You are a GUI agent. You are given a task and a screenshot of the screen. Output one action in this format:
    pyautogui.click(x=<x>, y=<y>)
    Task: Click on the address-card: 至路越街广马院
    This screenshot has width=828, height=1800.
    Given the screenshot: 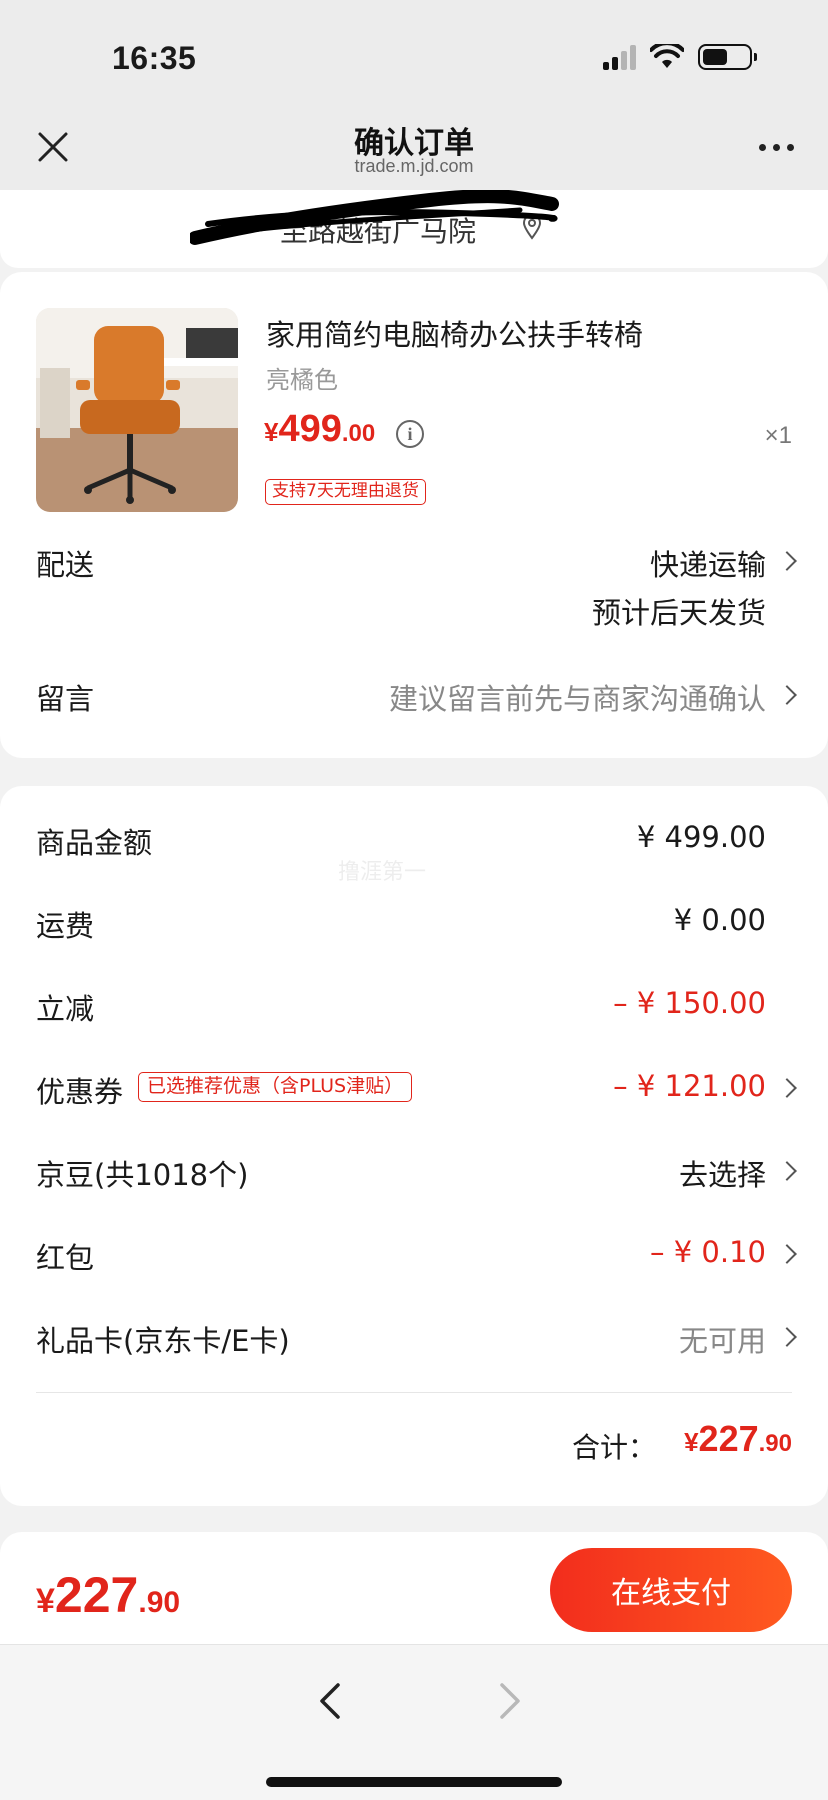 What is the action you would take?
    pyautogui.click(x=414, y=229)
    